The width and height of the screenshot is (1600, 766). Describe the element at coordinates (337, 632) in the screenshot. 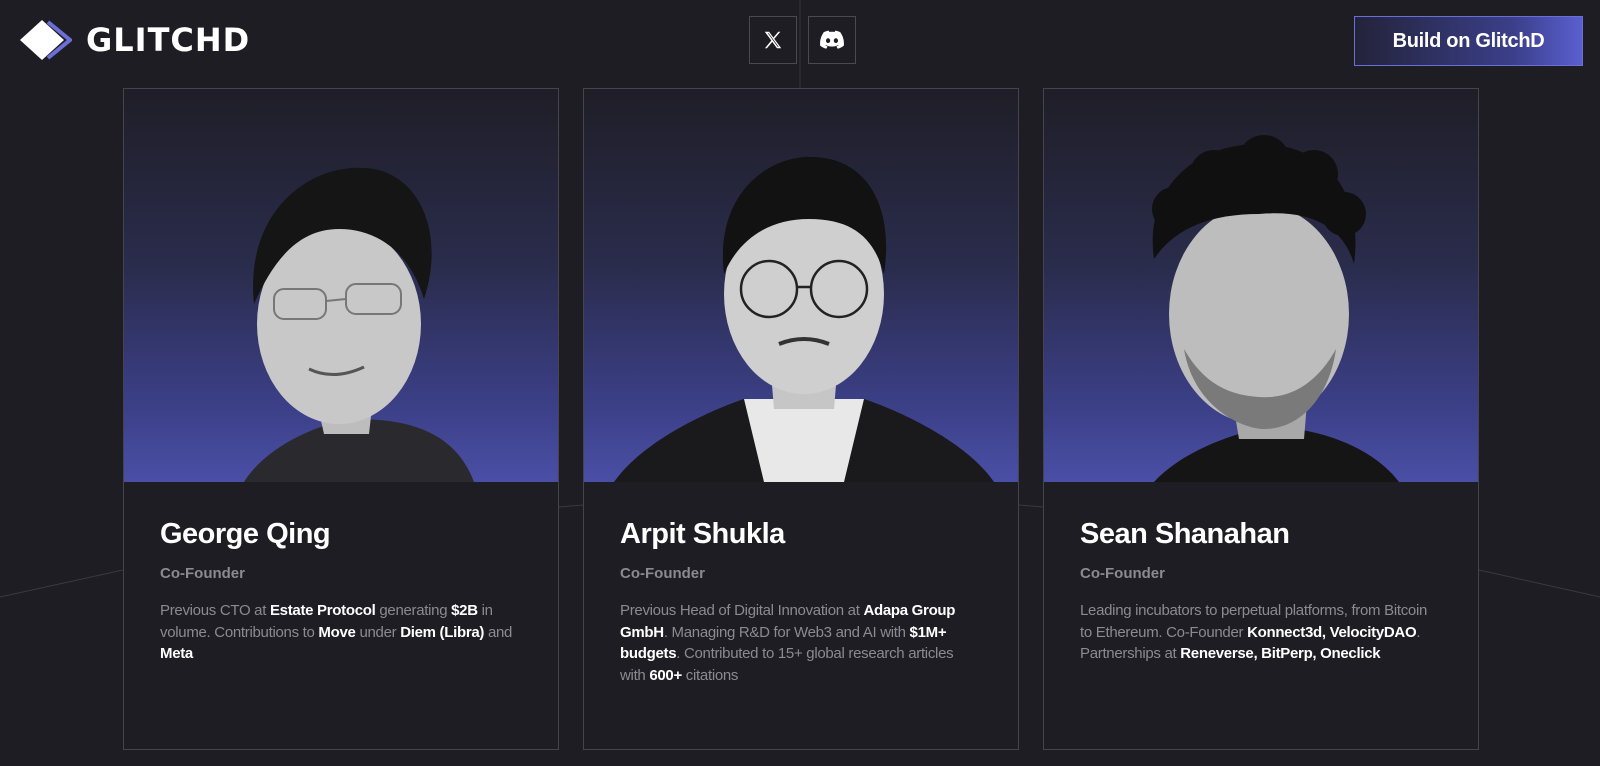

I see `bio-highlight: Move` at that location.